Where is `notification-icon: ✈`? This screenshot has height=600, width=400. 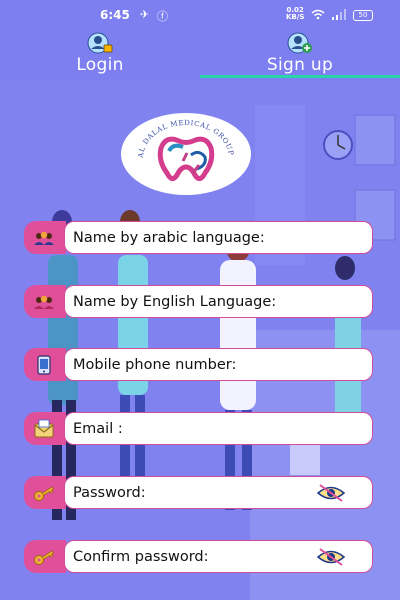
notification-icon: ✈ is located at coordinates (145, 14).